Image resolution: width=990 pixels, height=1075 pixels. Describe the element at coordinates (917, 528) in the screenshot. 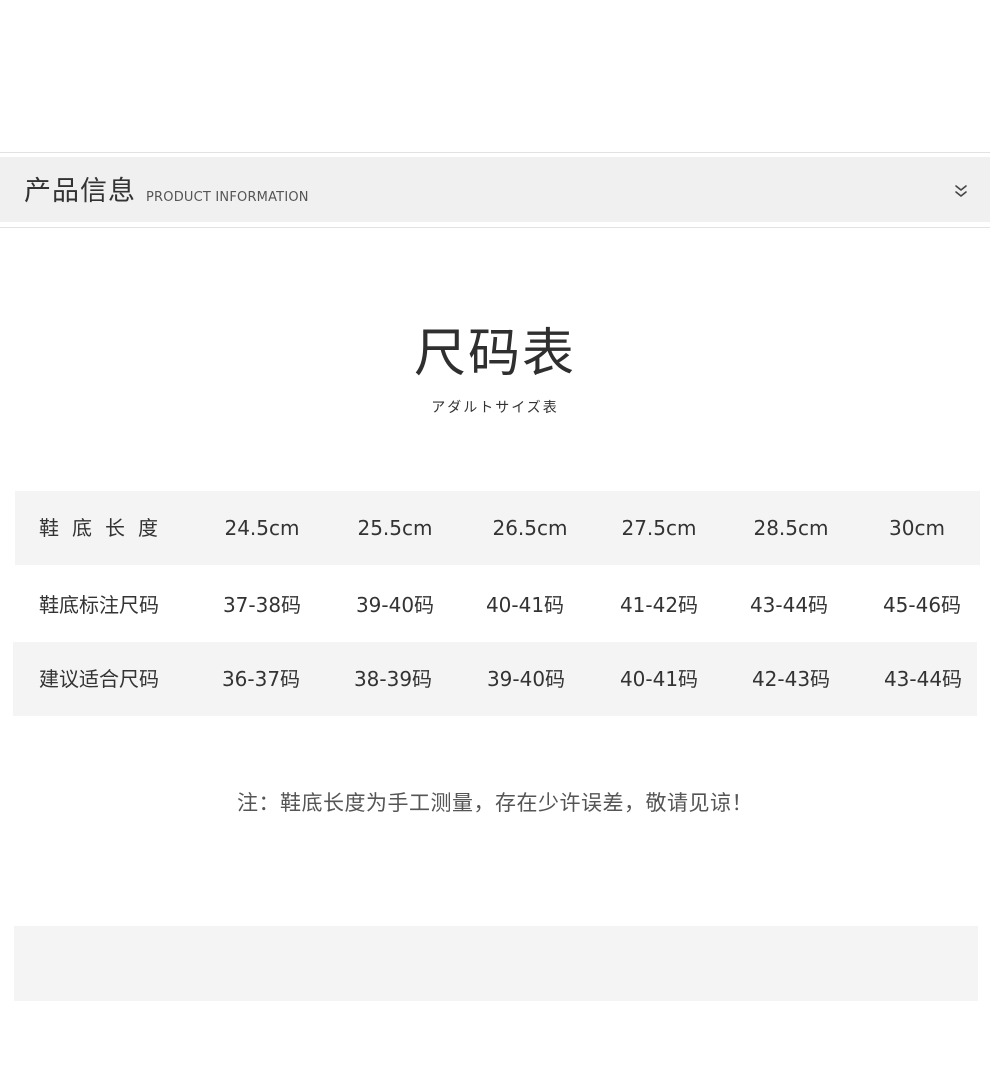

I see `size-cell: 30cm` at that location.